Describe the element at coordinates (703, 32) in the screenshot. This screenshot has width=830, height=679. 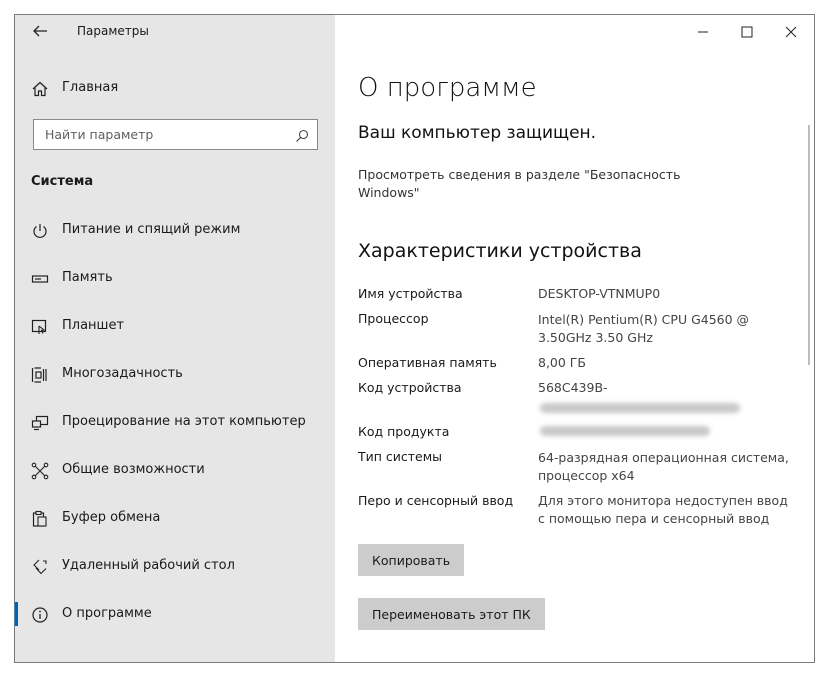
I see `minimize-icon` at that location.